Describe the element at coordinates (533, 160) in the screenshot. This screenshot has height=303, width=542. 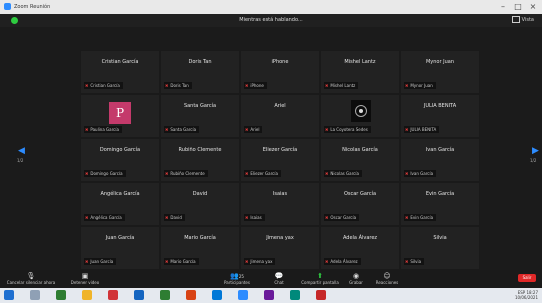
I see `next-page-number: 1/2` at that location.